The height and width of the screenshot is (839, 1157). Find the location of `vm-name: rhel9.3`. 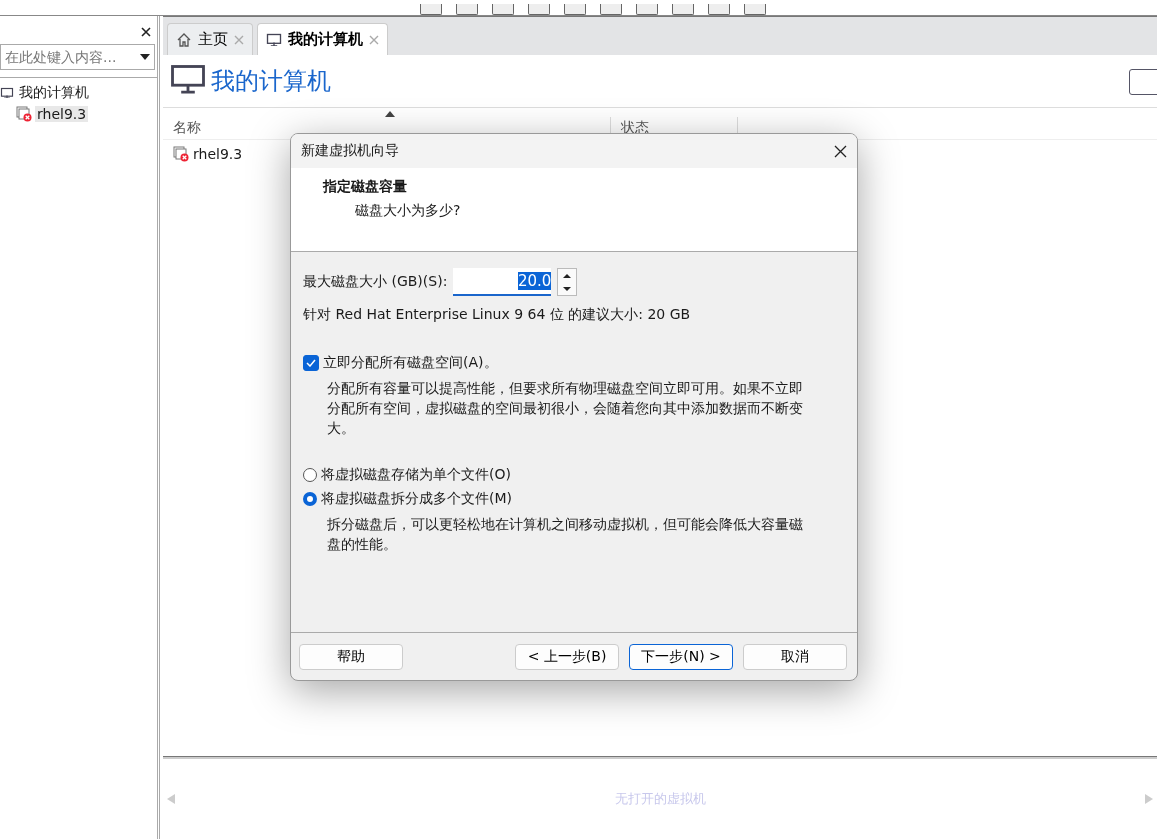

vm-name: rhel9.3 is located at coordinates (218, 154).